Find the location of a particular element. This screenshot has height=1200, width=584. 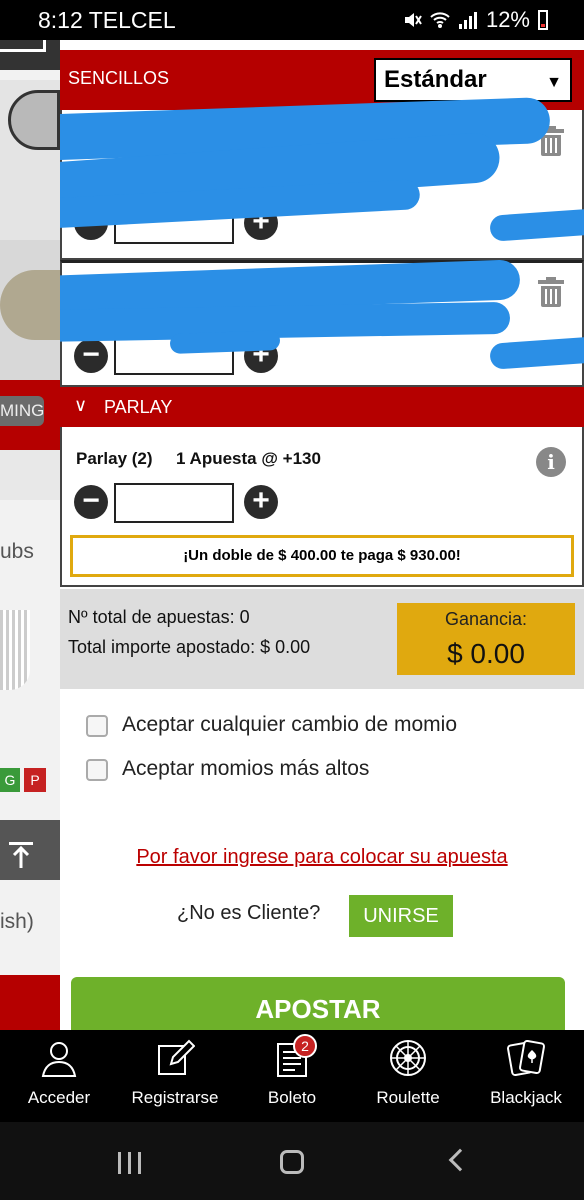

battery-percent: 12% is located at coordinates (507, 19).